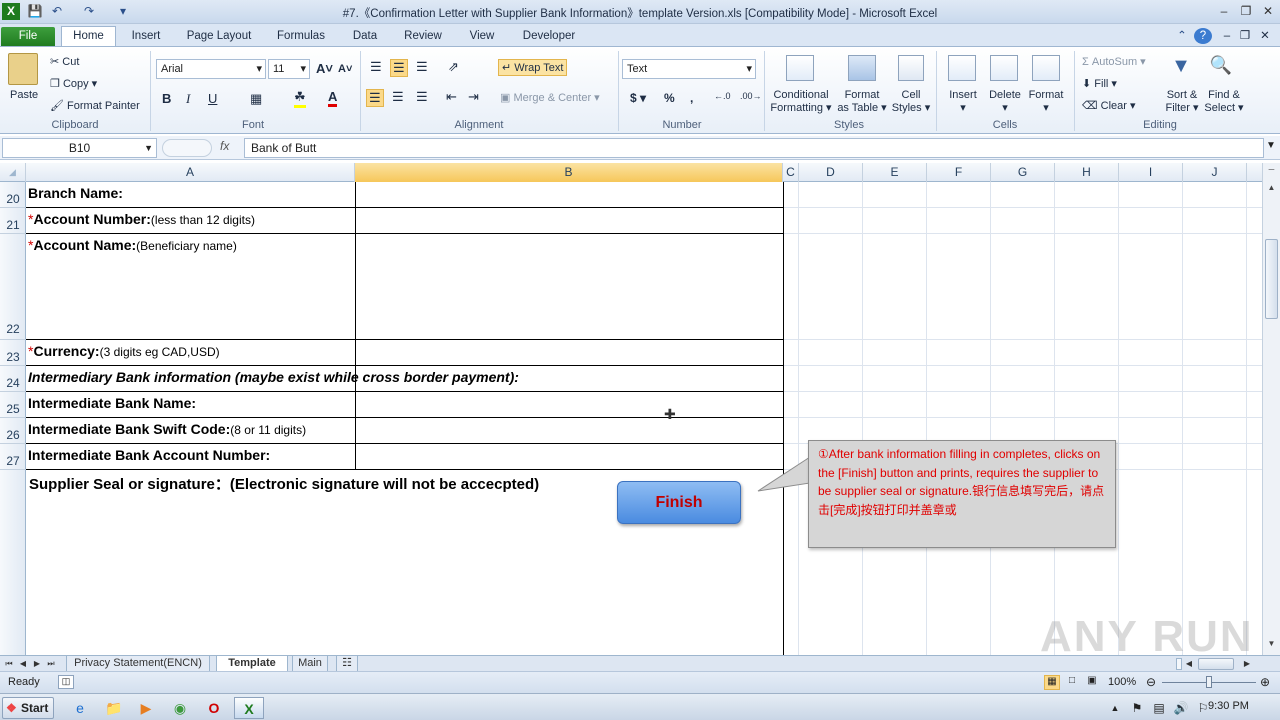 Image resolution: width=1280 pixels, height=720 pixels. What do you see at coordinates (1092, 682) in the screenshot?
I see `page-break-view-icon: ▣` at bounding box center [1092, 682].